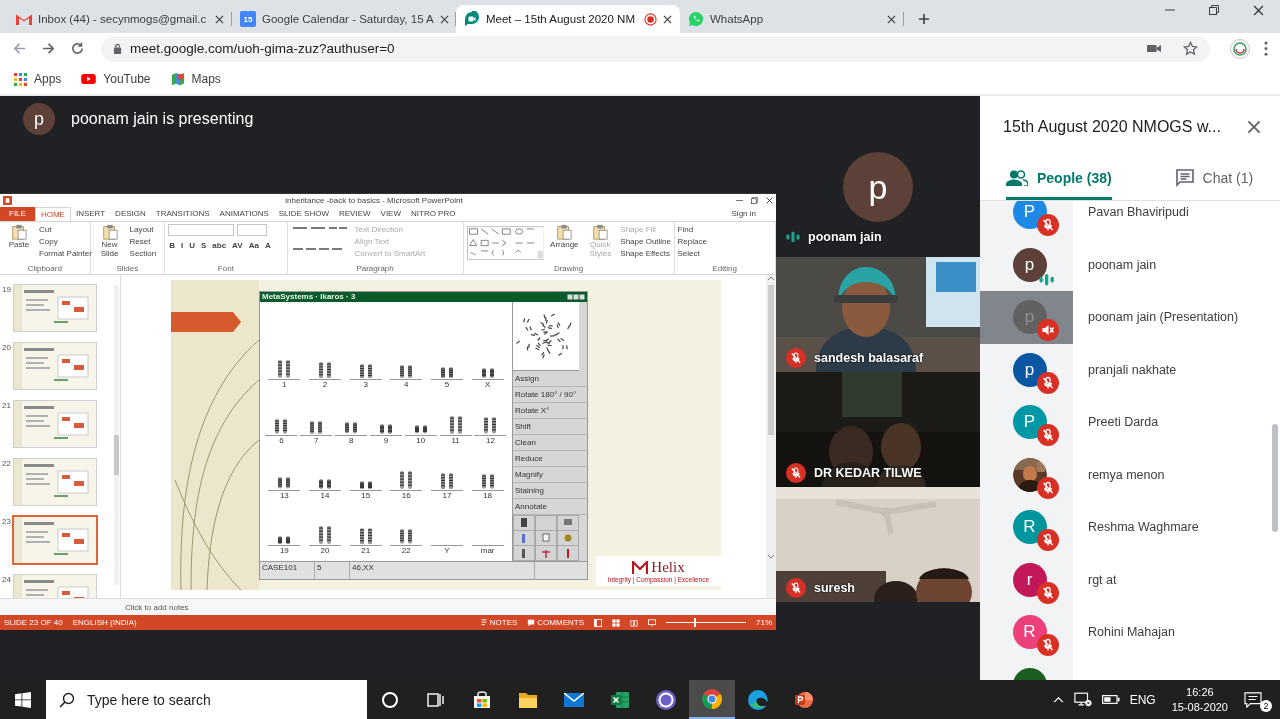 This screenshot has width=1280, height=719. Describe the element at coordinates (1130, 527) in the screenshot. I see `participant-row: R Reshma Waghmare` at that location.